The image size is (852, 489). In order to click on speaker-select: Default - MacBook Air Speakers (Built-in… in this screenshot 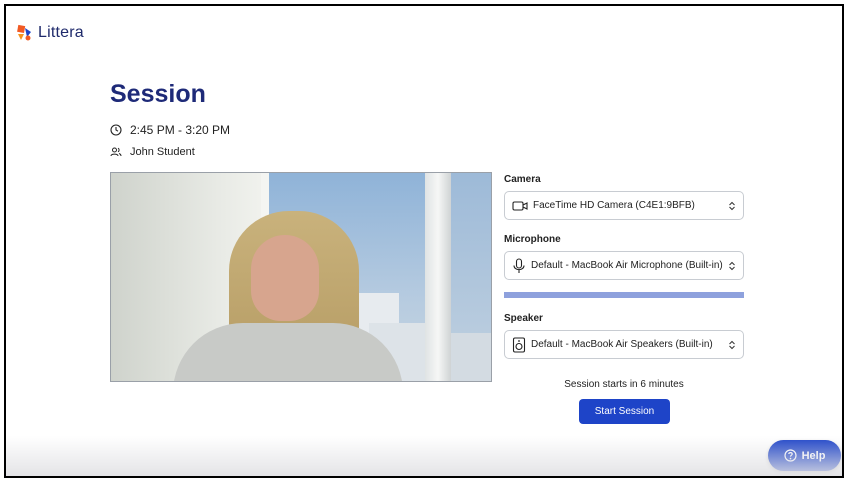, I will do `click(624, 344)`.